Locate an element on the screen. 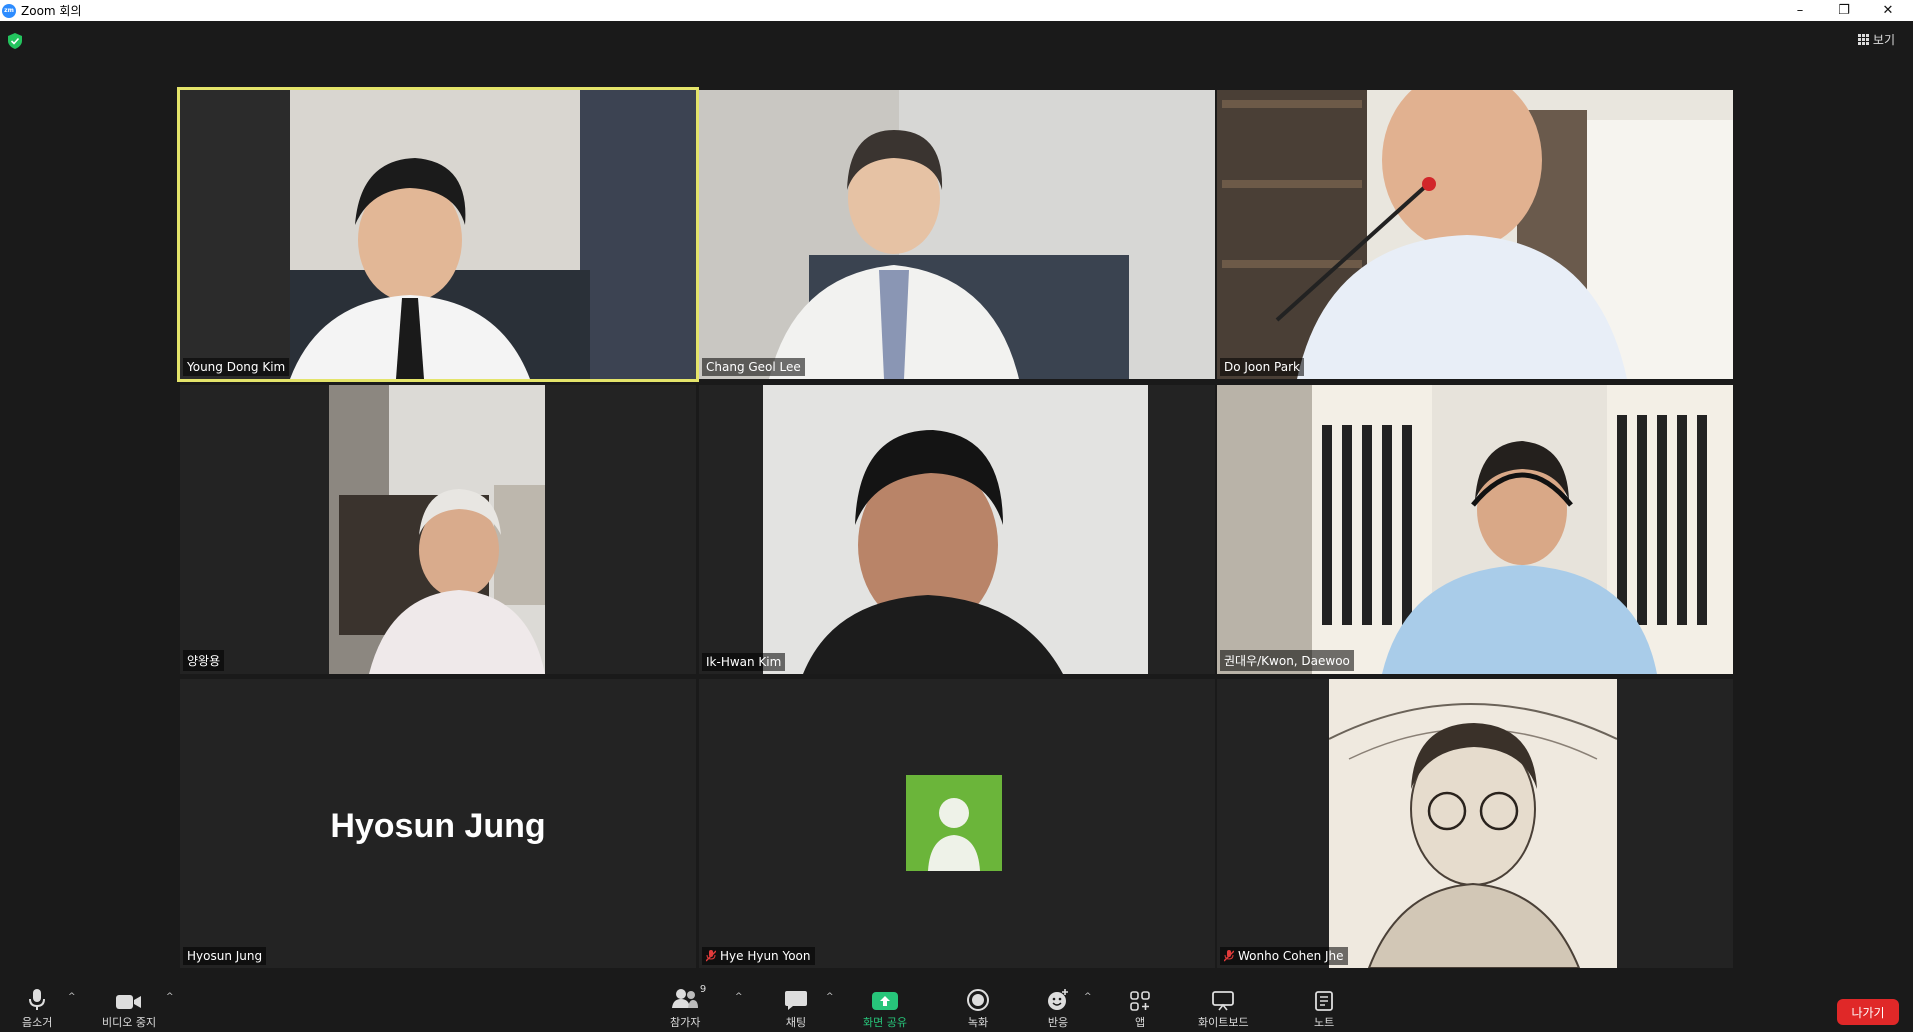  video-tile-wonho-cohen-jhe: Wonho Cohen Jhe is located at coordinates (1475, 823).